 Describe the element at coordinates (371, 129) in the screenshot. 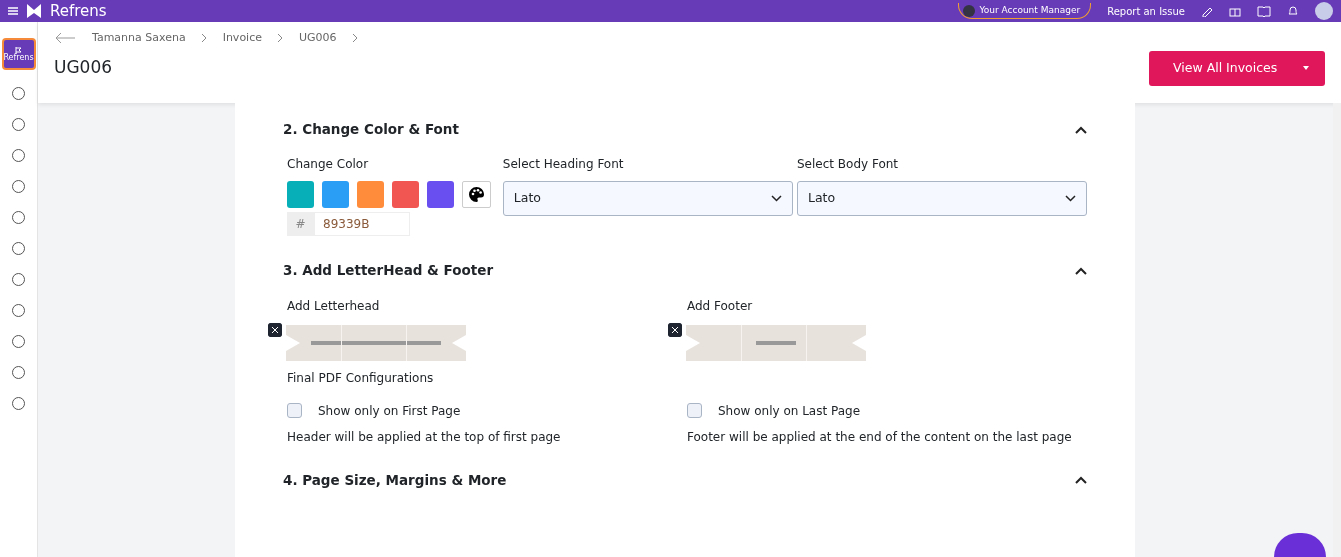

I see `section-title: 2. Change Color & Font` at that location.